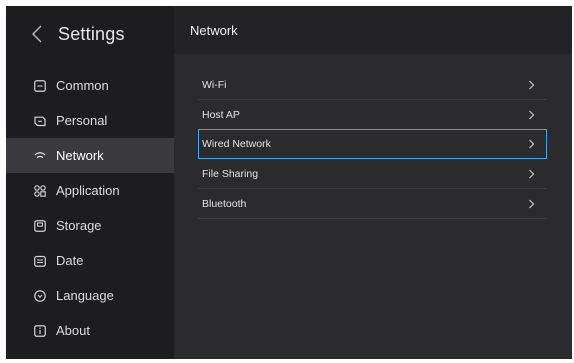 This screenshot has height=363, width=574. I want to click on globe-icon, so click(40, 295).